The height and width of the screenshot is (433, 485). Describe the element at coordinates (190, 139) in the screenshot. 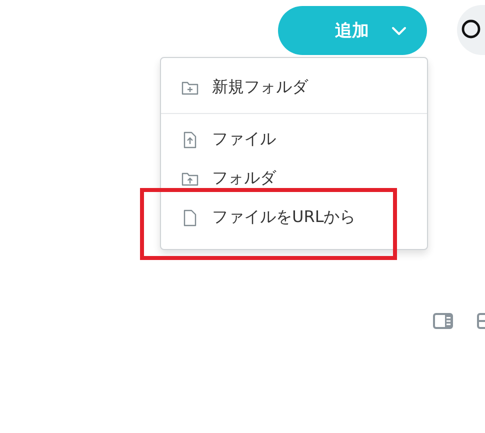

I see `file-upload-icon` at that location.